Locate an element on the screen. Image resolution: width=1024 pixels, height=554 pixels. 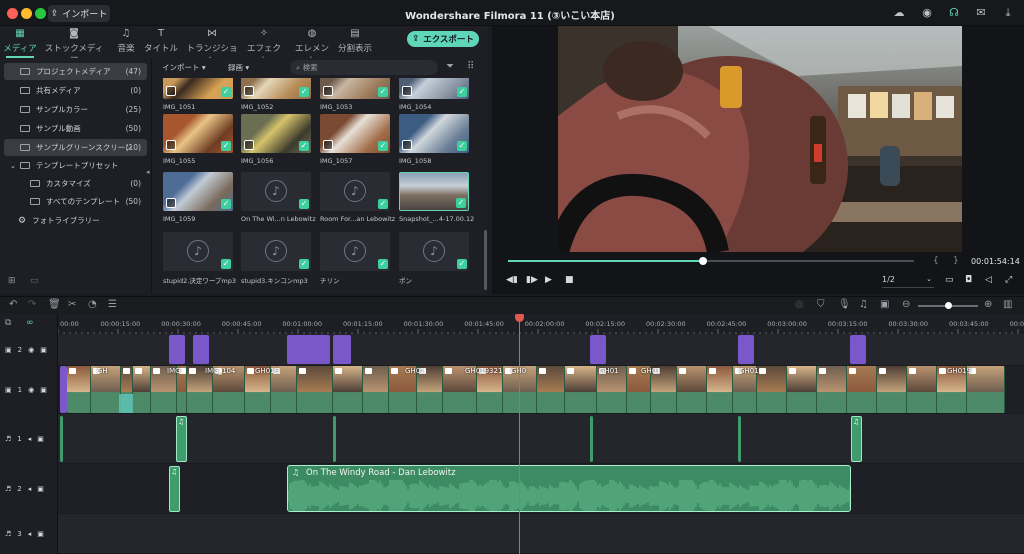
close-window-button is located at coordinates (12, 13).